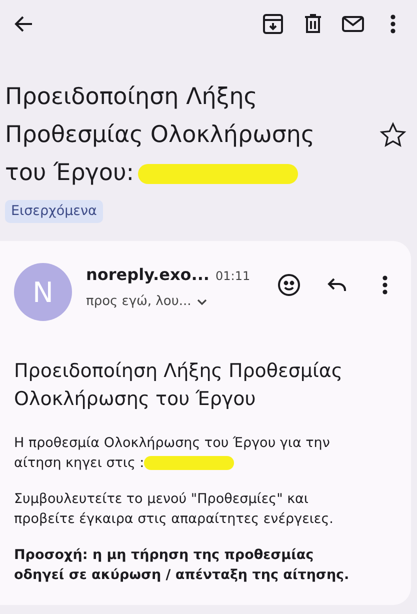  I want to click on subject-title: Προειδοποίηση Λήξης Προθεσμίας Ολοκλήρωσης του Έργου:, so click(160, 135).